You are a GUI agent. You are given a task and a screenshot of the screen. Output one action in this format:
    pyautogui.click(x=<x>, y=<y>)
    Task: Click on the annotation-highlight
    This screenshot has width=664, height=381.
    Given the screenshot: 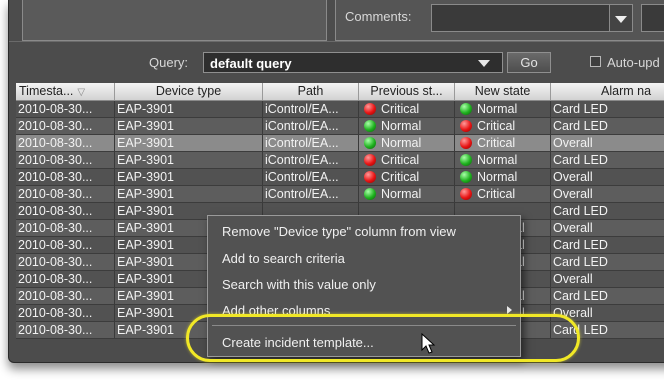 What is the action you would take?
    pyautogui.click(x=383, y=338)
    